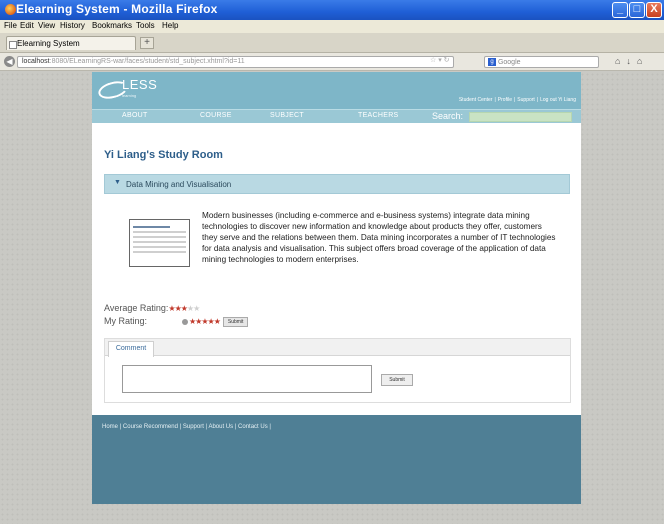 Image resolution: width=664 pixels, height=524 pixels. Describe the element at coordinates (117, 182) in the screenshot. I see `collapse-arrow-icon: ▼` at that location.